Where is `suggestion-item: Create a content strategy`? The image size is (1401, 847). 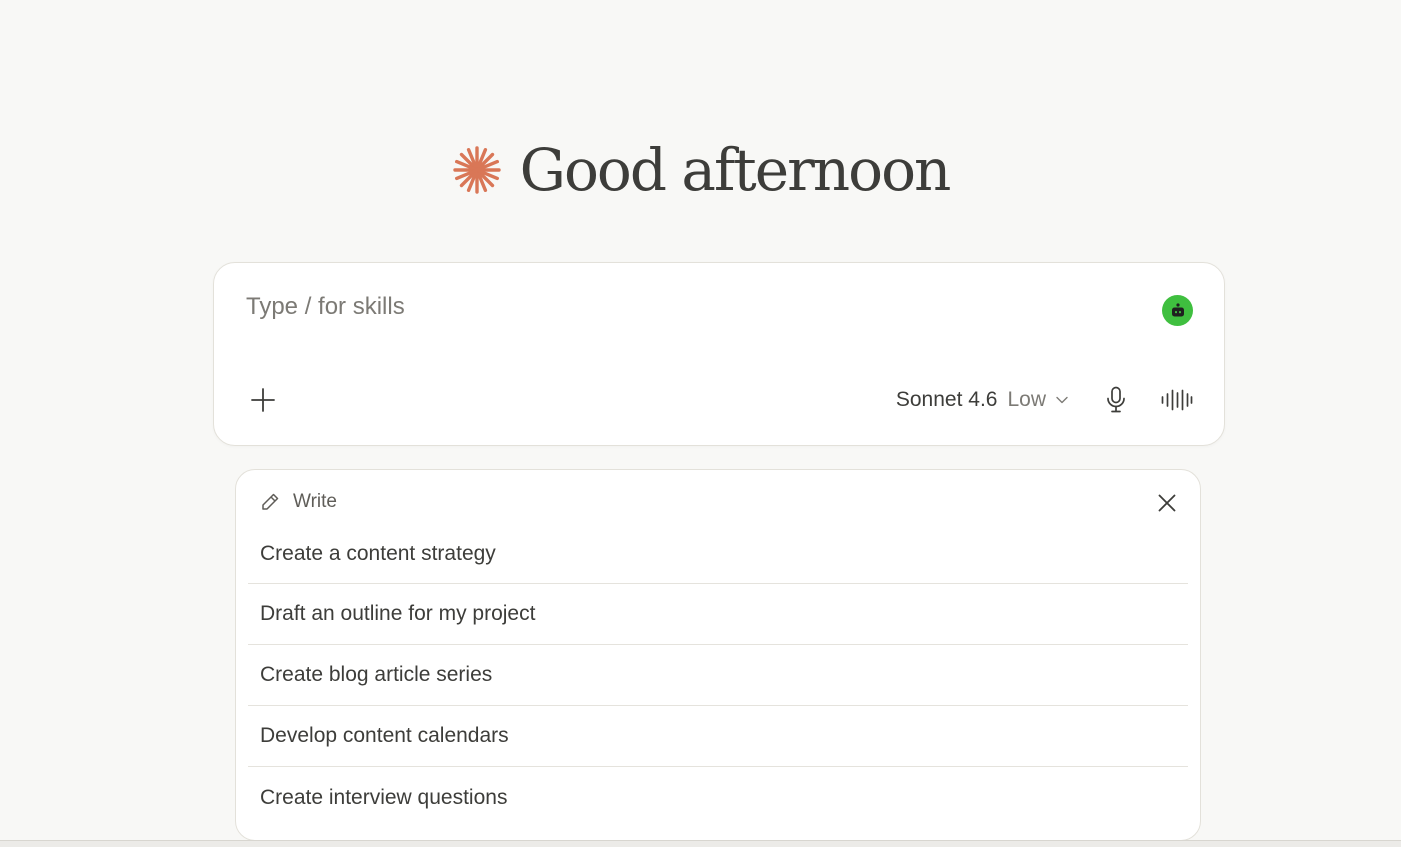
suggestion-item: Create a content strategy is located at coordinates (718, 554).